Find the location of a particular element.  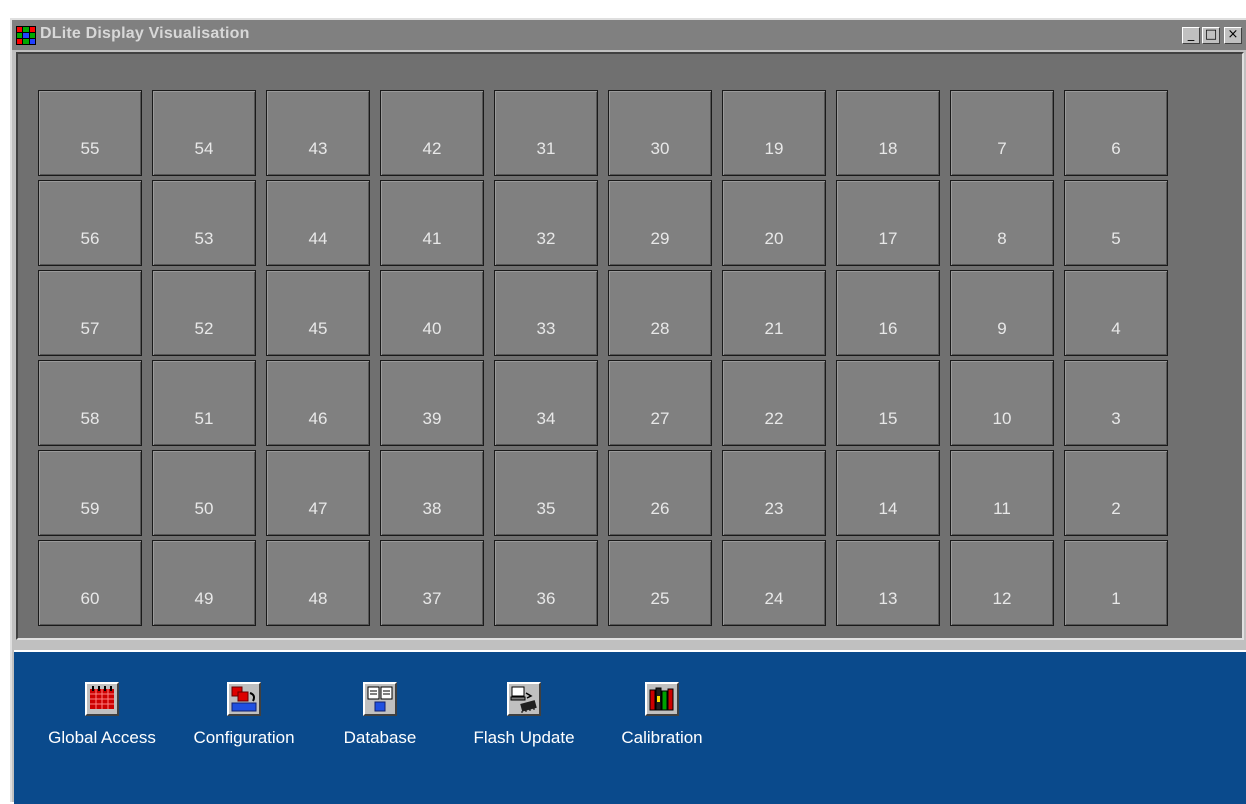

display-tile: 2 is located at coordinates (1116, 493).